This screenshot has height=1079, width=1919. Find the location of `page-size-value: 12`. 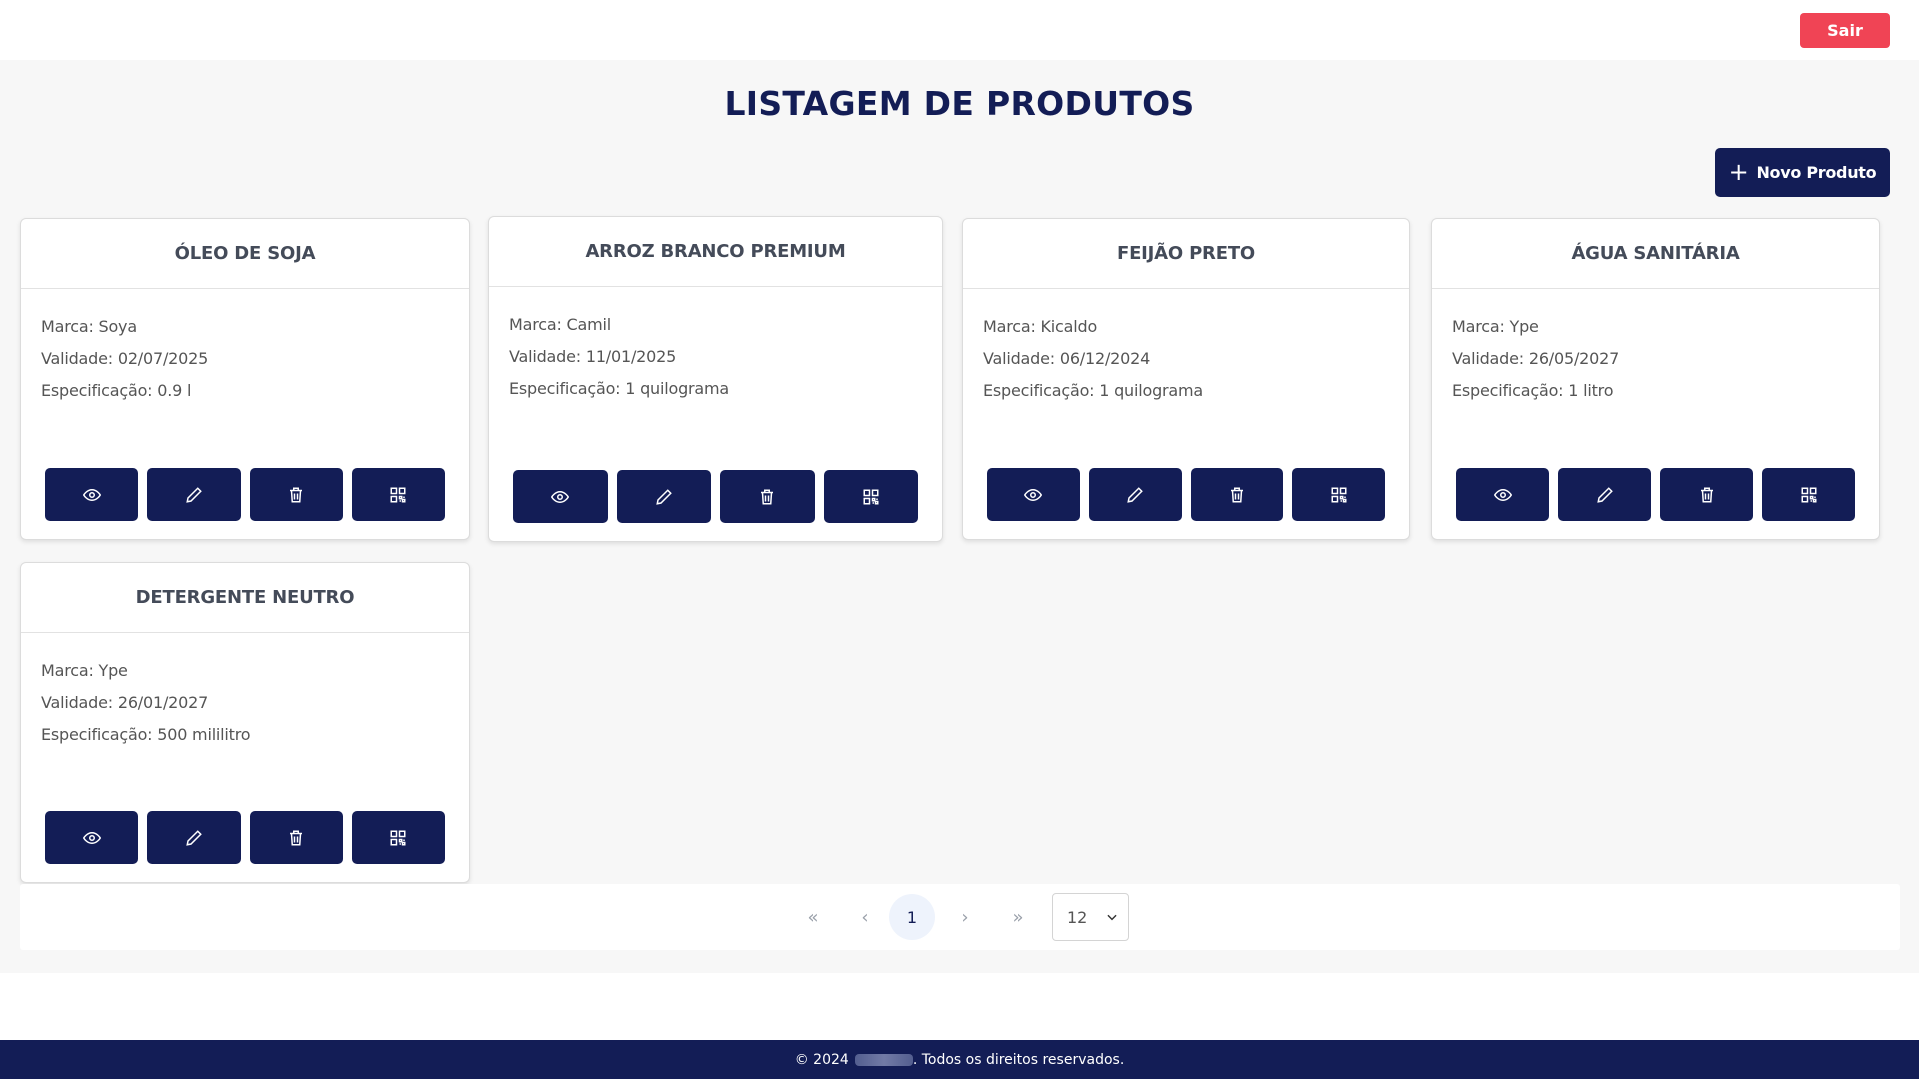

page-size-value: 12 is located at coordinates (1077, 917).